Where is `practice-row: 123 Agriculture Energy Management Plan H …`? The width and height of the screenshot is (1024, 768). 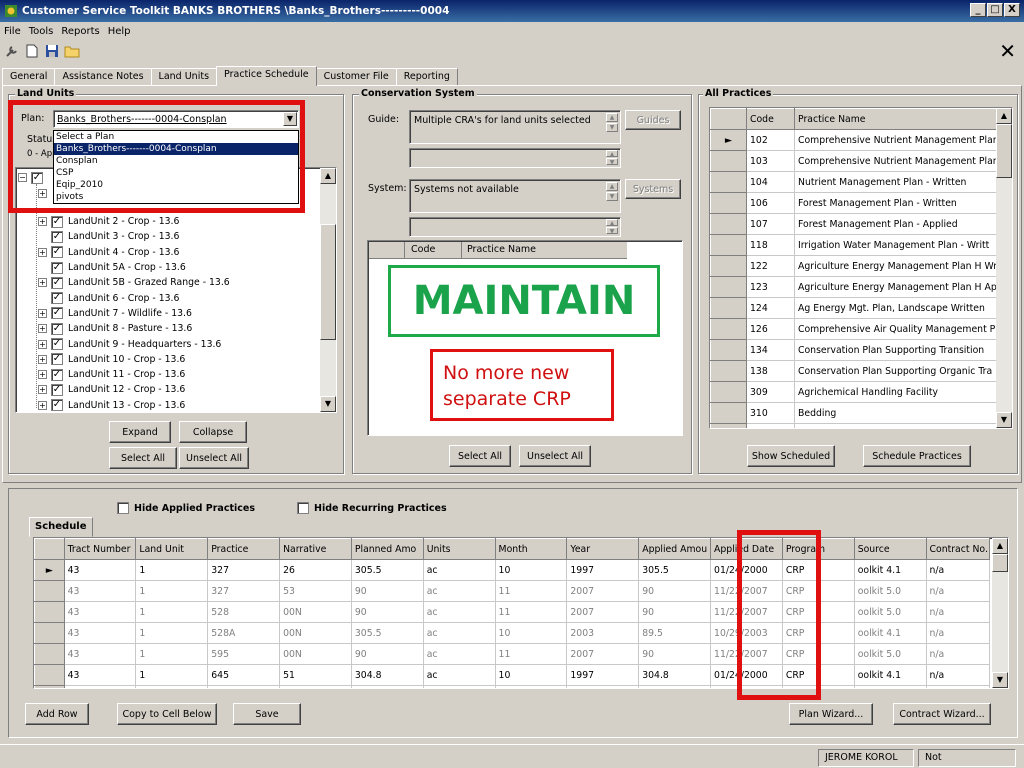
practice-row: 123 Agriculture Energy Management Plan H … is located at coordinates (854, 287).